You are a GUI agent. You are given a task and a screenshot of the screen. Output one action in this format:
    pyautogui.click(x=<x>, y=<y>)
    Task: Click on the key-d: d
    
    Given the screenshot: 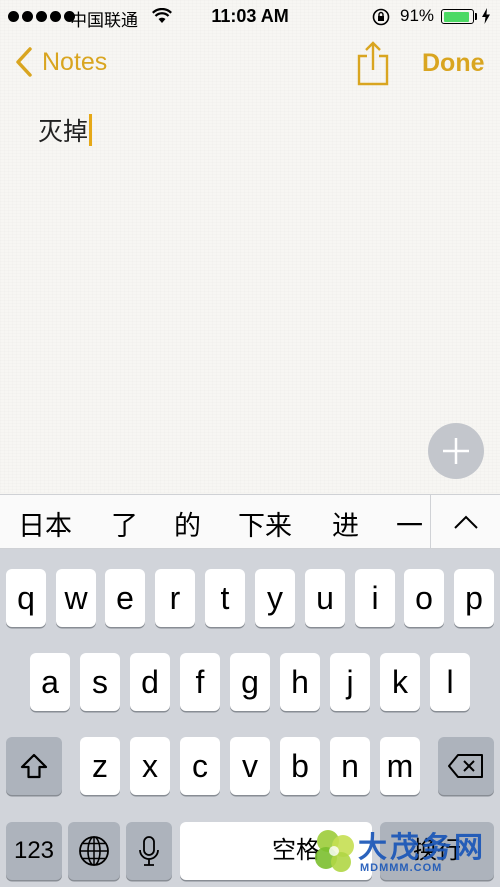 What is the action you would take?
    pyautogui.click(x=150, y=682)
    